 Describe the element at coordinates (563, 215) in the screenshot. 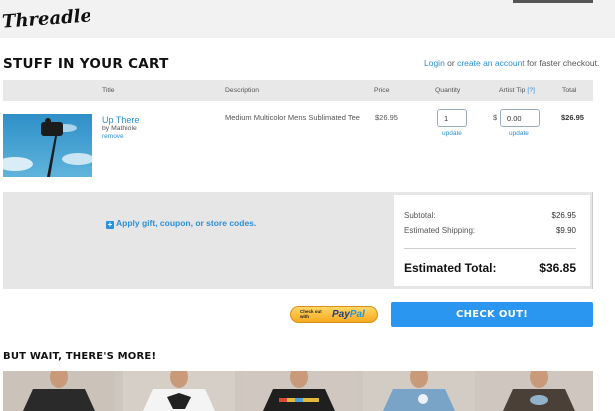

I see `subtotal-value: $26.95` at that location.